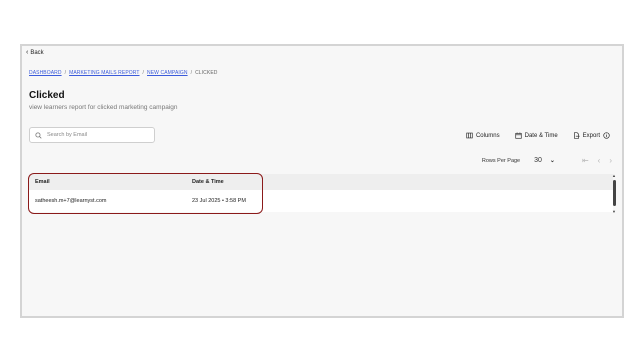 This screenshot has height=362, width=644. I want to click on pagination: Rows Per Page 30 ⌄ ⇤ ‹ ›, so click(547, 160).